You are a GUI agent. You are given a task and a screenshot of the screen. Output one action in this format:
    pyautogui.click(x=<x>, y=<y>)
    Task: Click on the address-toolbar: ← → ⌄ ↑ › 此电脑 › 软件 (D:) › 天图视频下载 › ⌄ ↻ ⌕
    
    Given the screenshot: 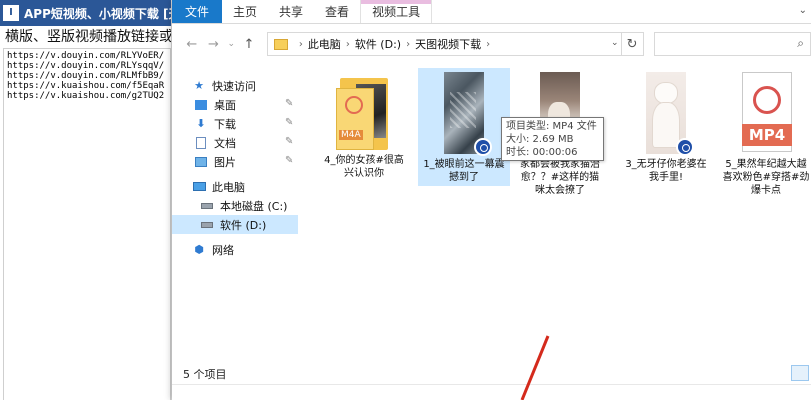 What is the action you would take?
    pyautogui.click(x=491, y=44)
    